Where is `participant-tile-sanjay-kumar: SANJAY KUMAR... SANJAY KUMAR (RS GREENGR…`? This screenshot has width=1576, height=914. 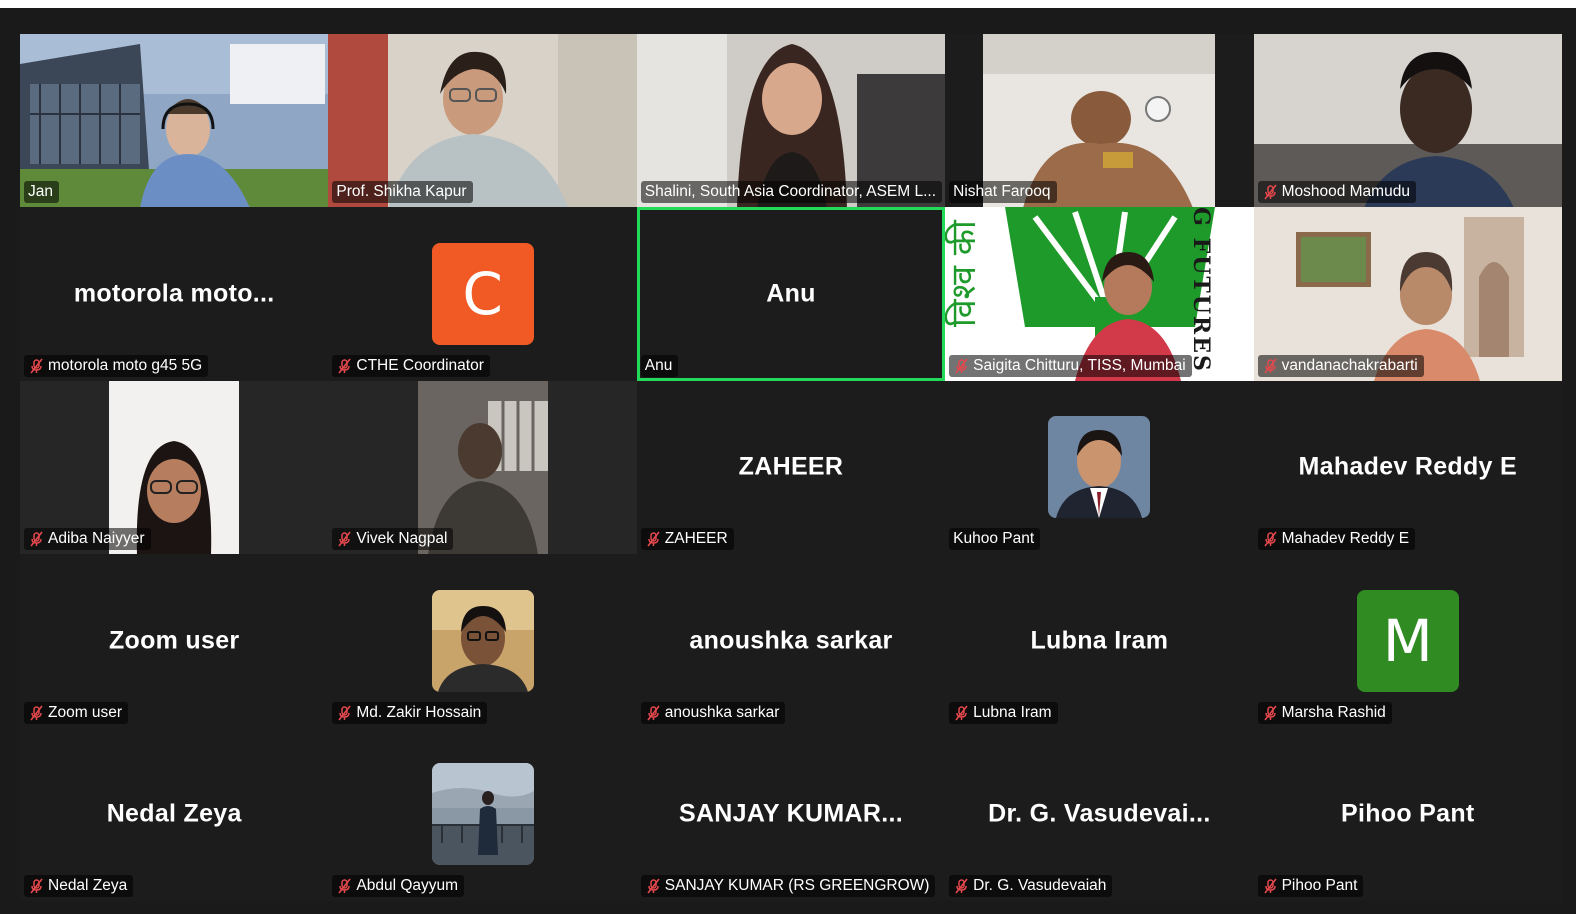
participant-tile-sanjay-kumar: SANJAY KUMAR... SANJAY KUMAR (RS GREENGR… is located at coordinates (791, 814).